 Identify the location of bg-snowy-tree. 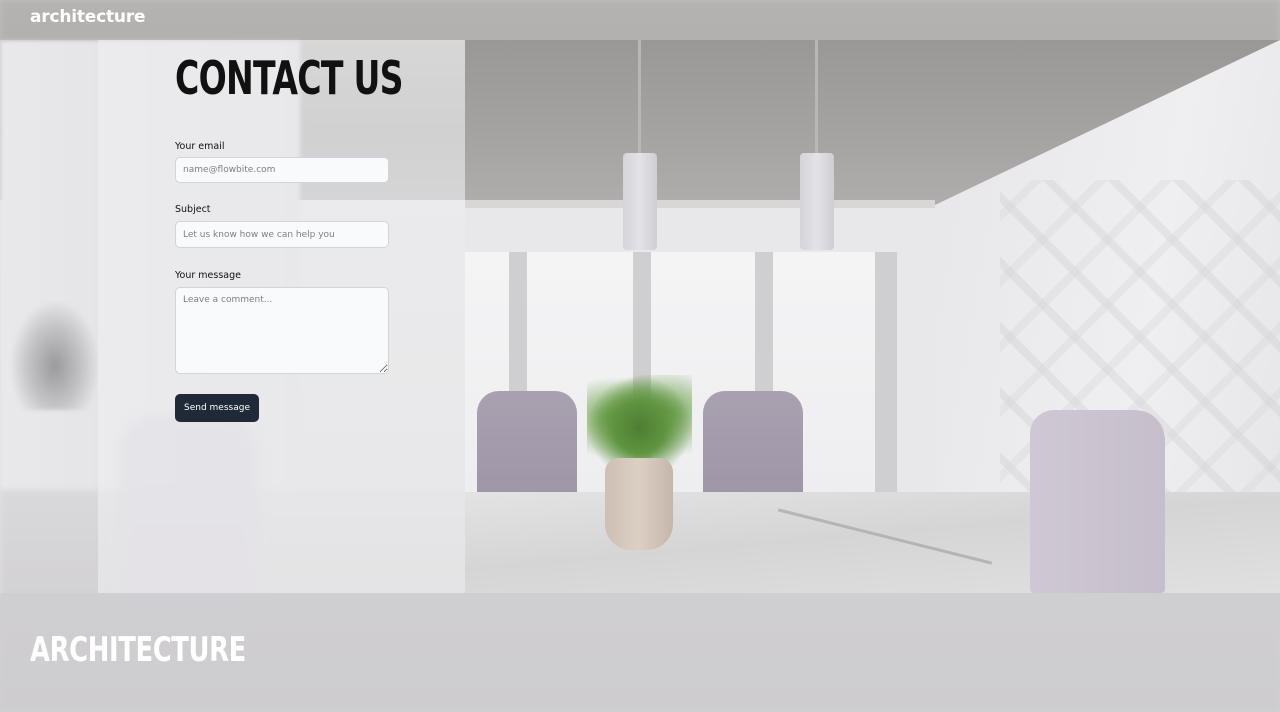
(55, 355).